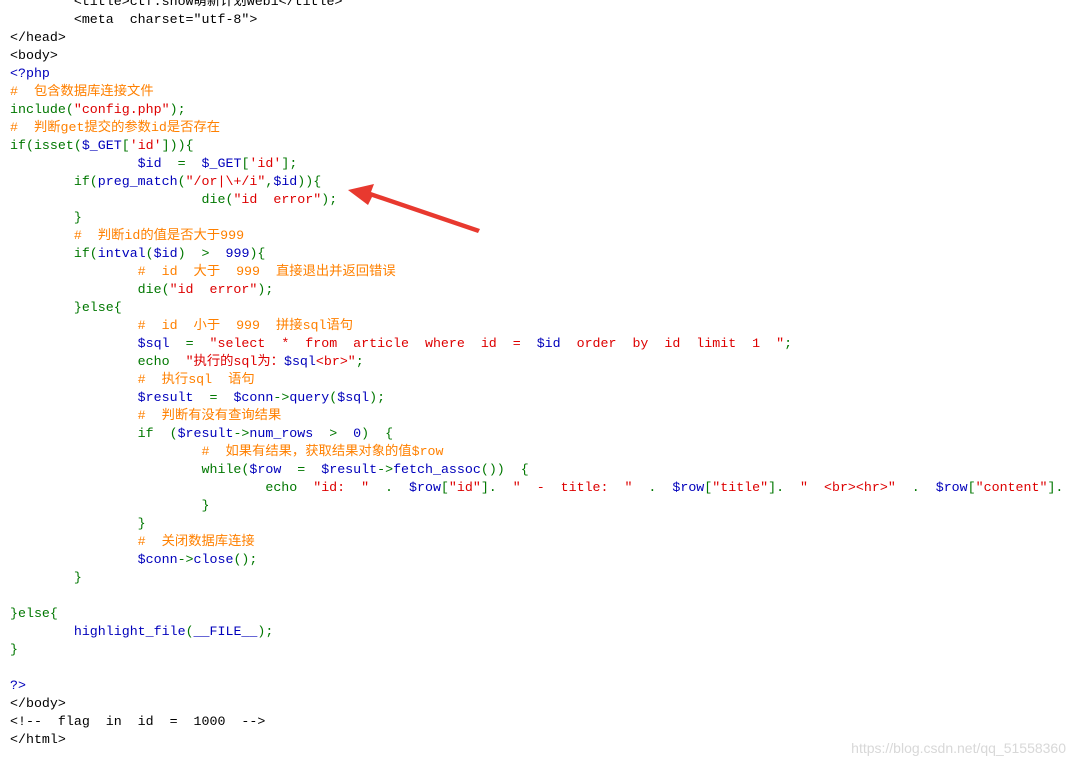 The height and width of the screenshot is (766, 1074). Describe the element at coordinates (958, 748) in the screenshot. I see `watermark: https://blog.csdn.net/qq_51558360` at that location.